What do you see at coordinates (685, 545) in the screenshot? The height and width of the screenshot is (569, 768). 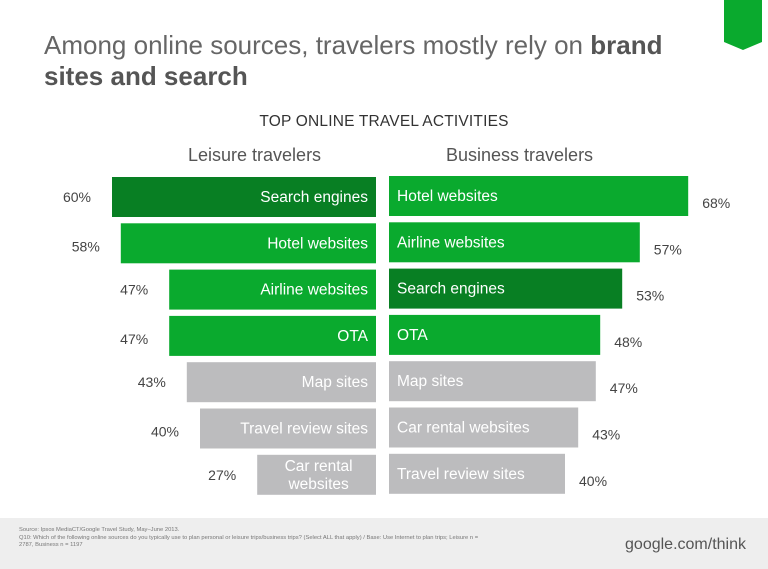 I see `brand-link: google.com/think` at bounding box center [685, 545].